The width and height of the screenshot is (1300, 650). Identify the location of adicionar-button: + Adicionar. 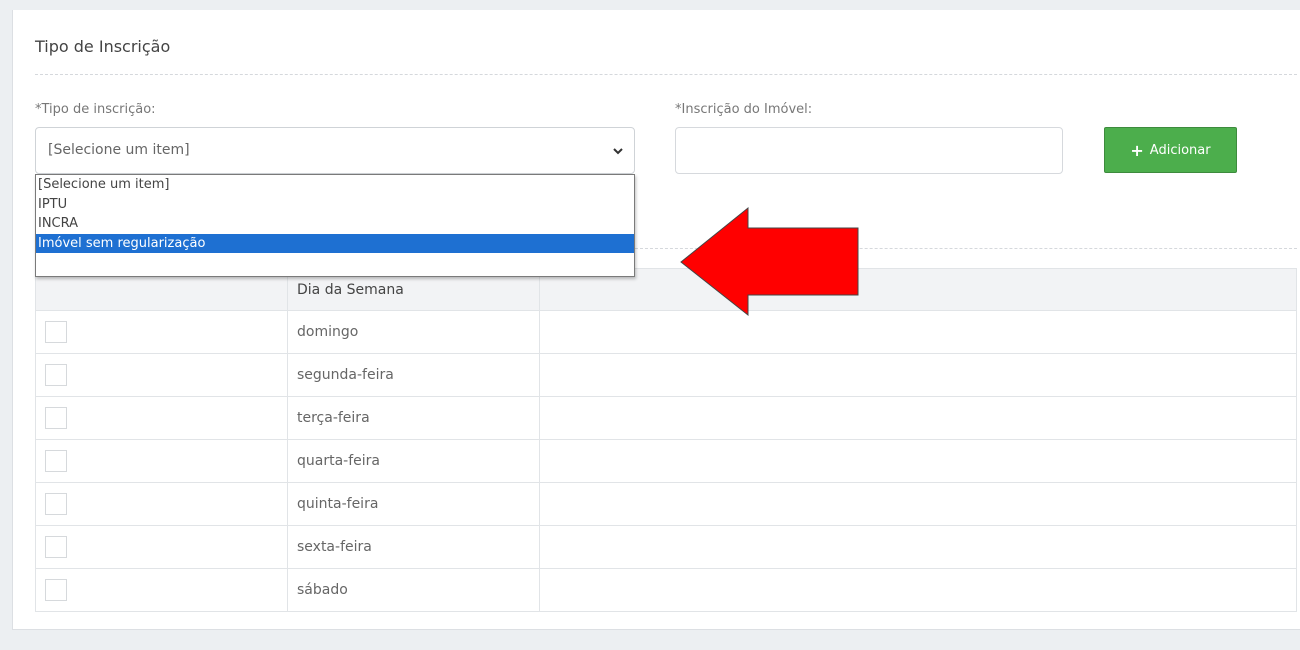
(1170, 150).